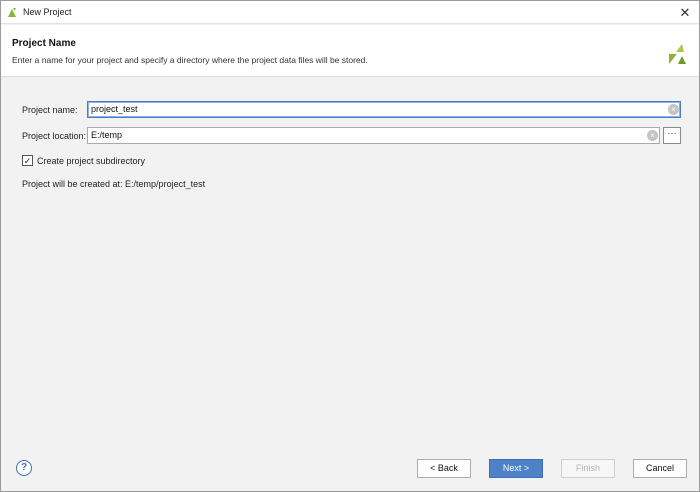 The width and height of the screenshot is (700, 492). I want to click on xilinx-logo-icon, so click(677, 54).